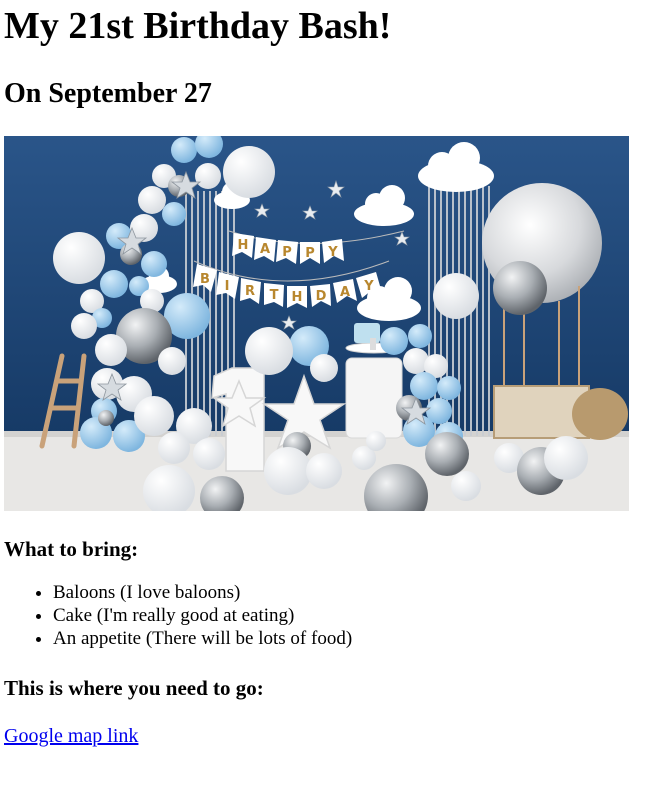 This screenshot has width=672, height=795. What do you see at coordinates (205, 279) in the screenshot?
I see `banner-letter: B` at bounding box center [205, 279].